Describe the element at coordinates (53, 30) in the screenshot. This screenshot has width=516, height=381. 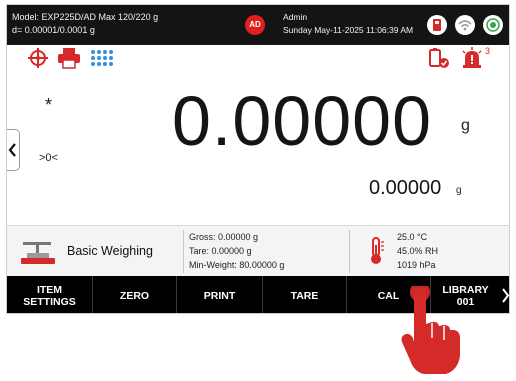
I see `division-line: d= 0.00001/0.0001 g` at that location.